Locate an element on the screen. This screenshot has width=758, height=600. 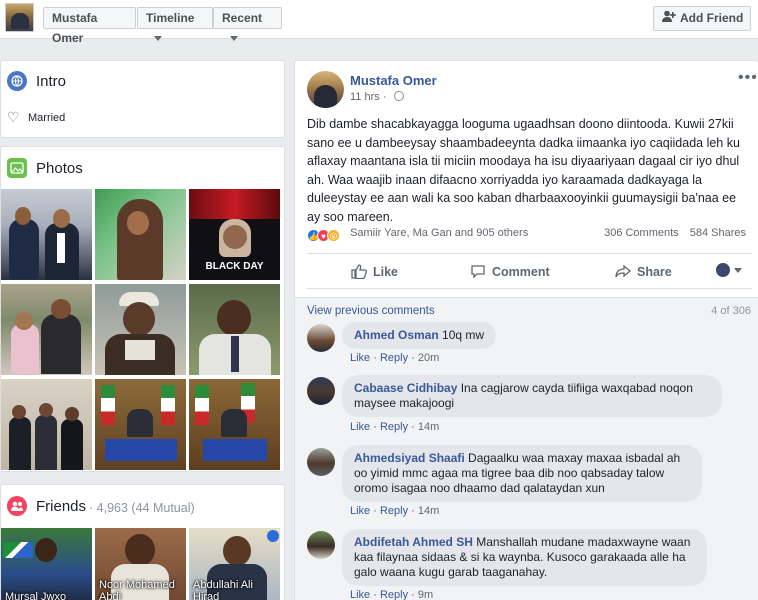
photos-icon is located at coordinates (17, 168).